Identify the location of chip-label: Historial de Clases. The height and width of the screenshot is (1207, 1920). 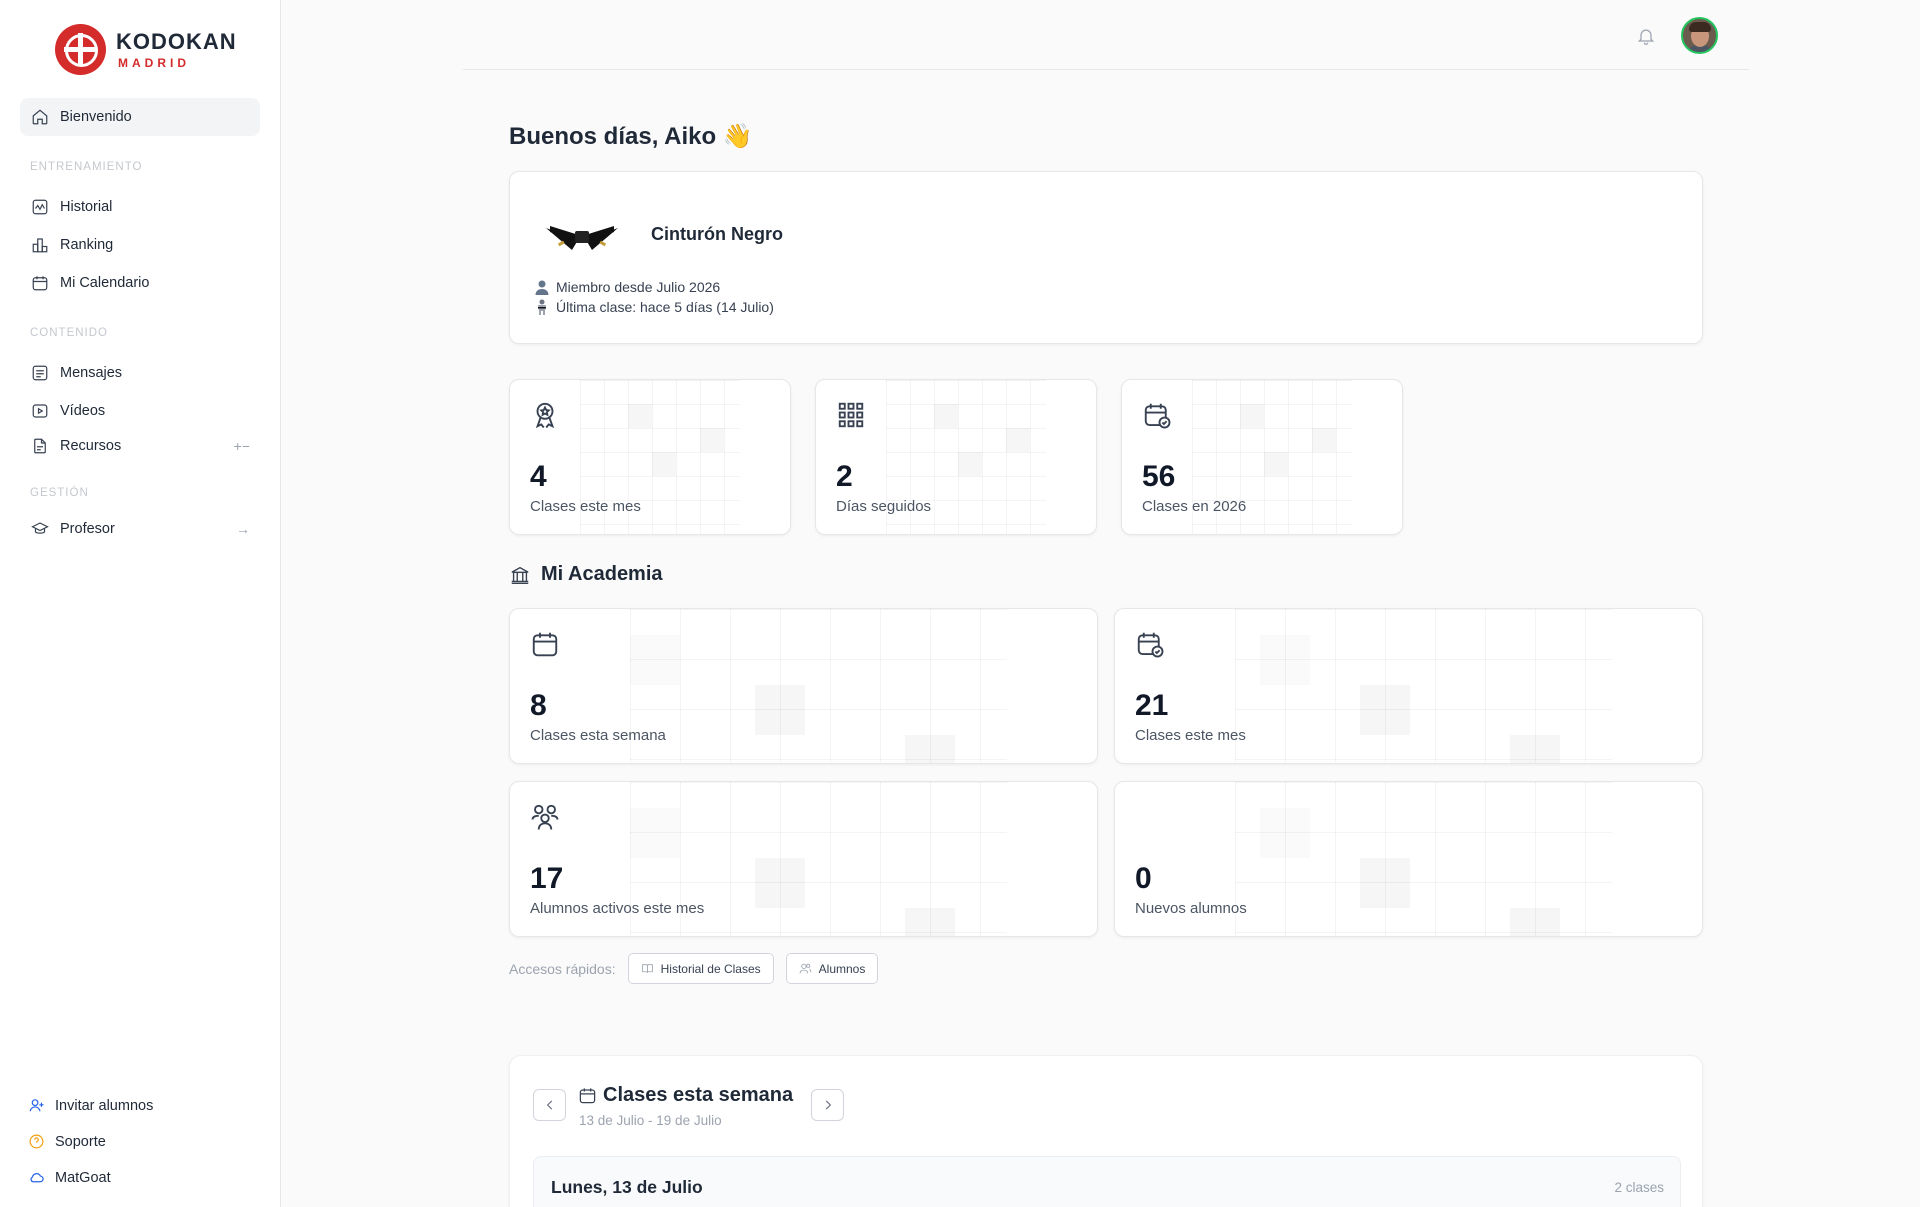
(710, 968).